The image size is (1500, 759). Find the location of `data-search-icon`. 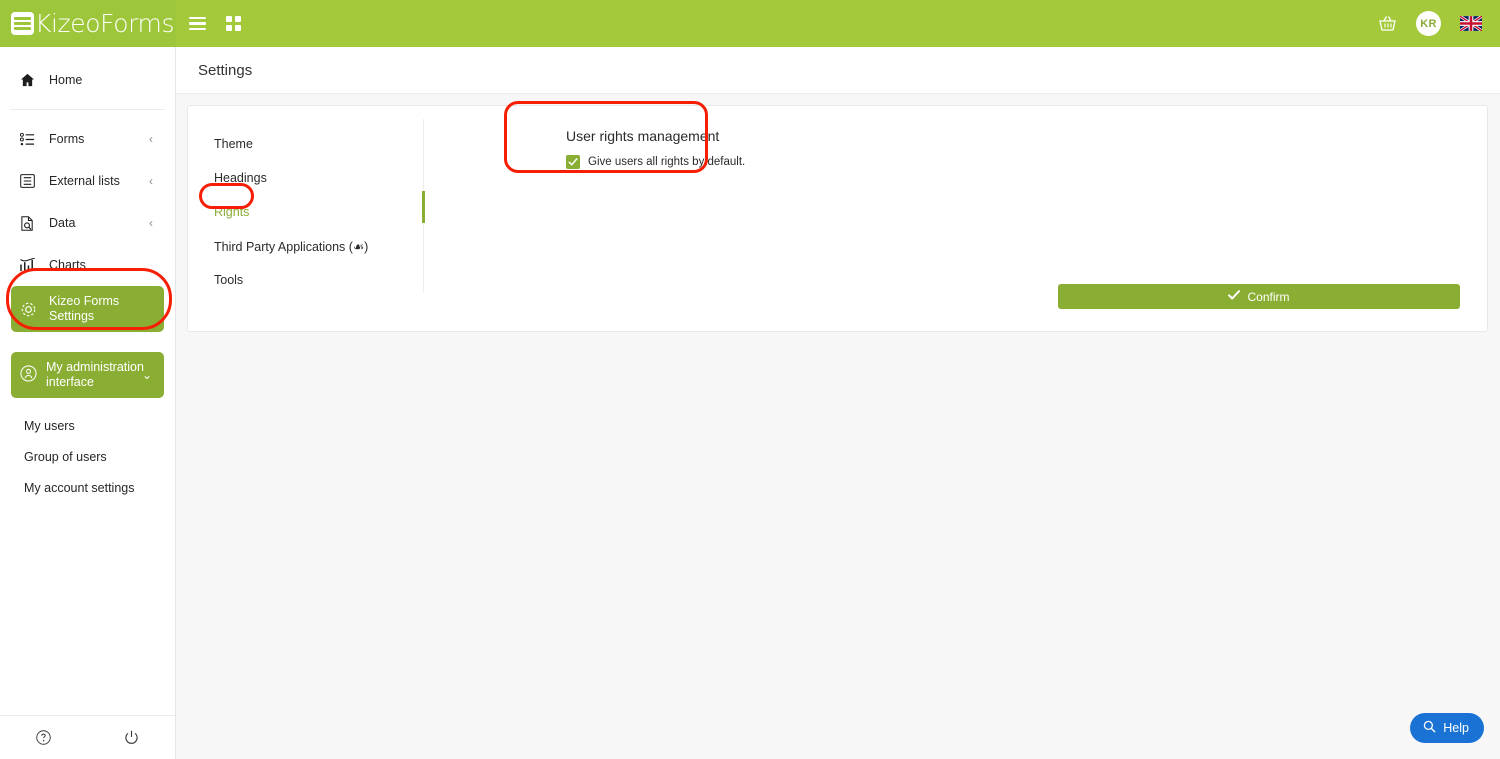

data-search-icon is located at coordinates (30, 223).